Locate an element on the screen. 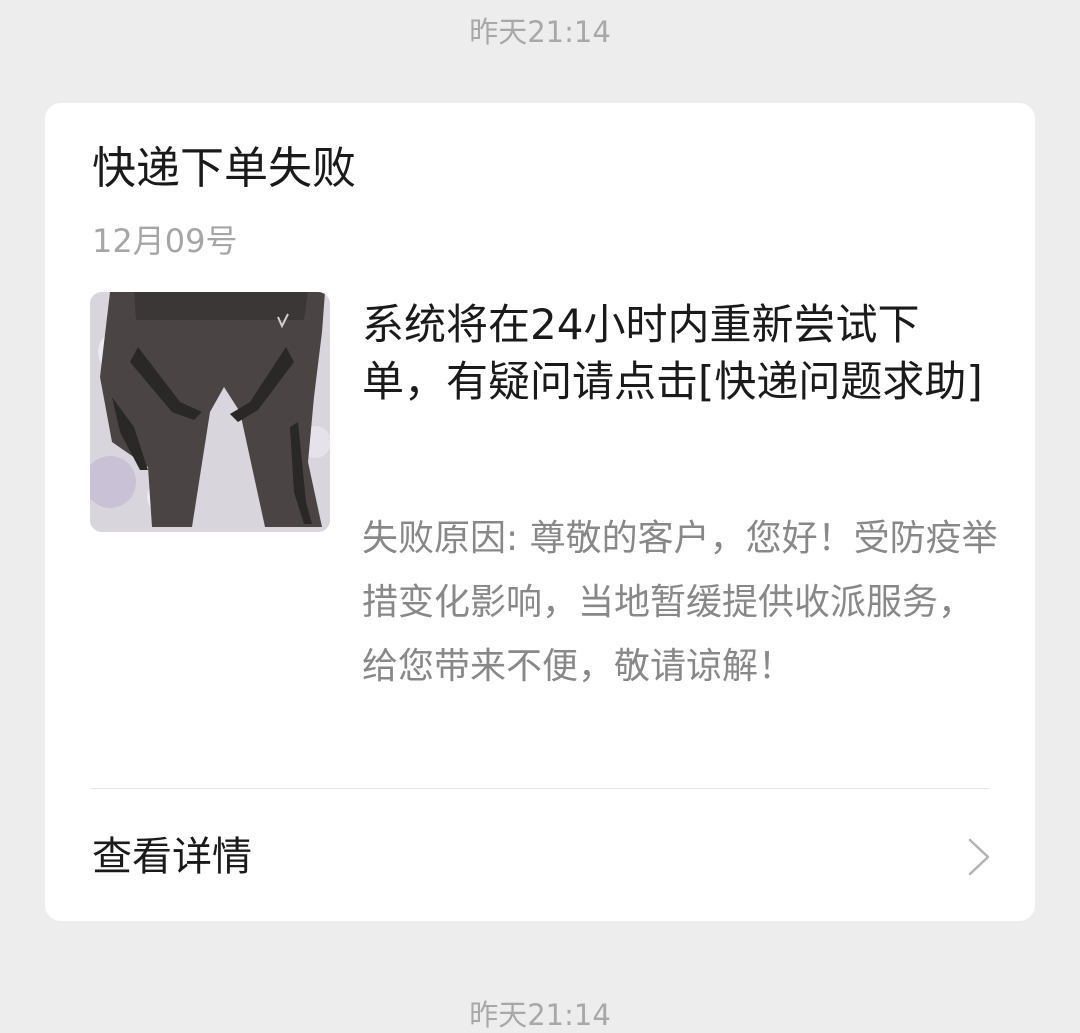 The width and height of the screenshot is (1080, 1033). product-photo-leggings is located at coordinates (210, 412).